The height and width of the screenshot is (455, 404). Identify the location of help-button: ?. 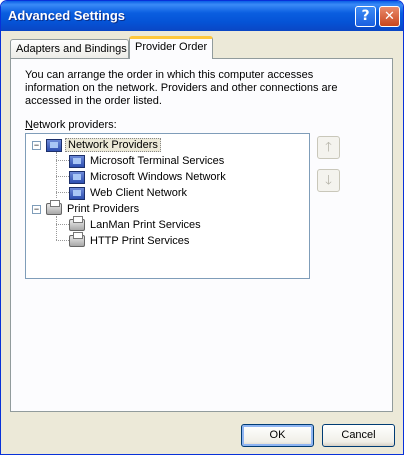
(365, 16).